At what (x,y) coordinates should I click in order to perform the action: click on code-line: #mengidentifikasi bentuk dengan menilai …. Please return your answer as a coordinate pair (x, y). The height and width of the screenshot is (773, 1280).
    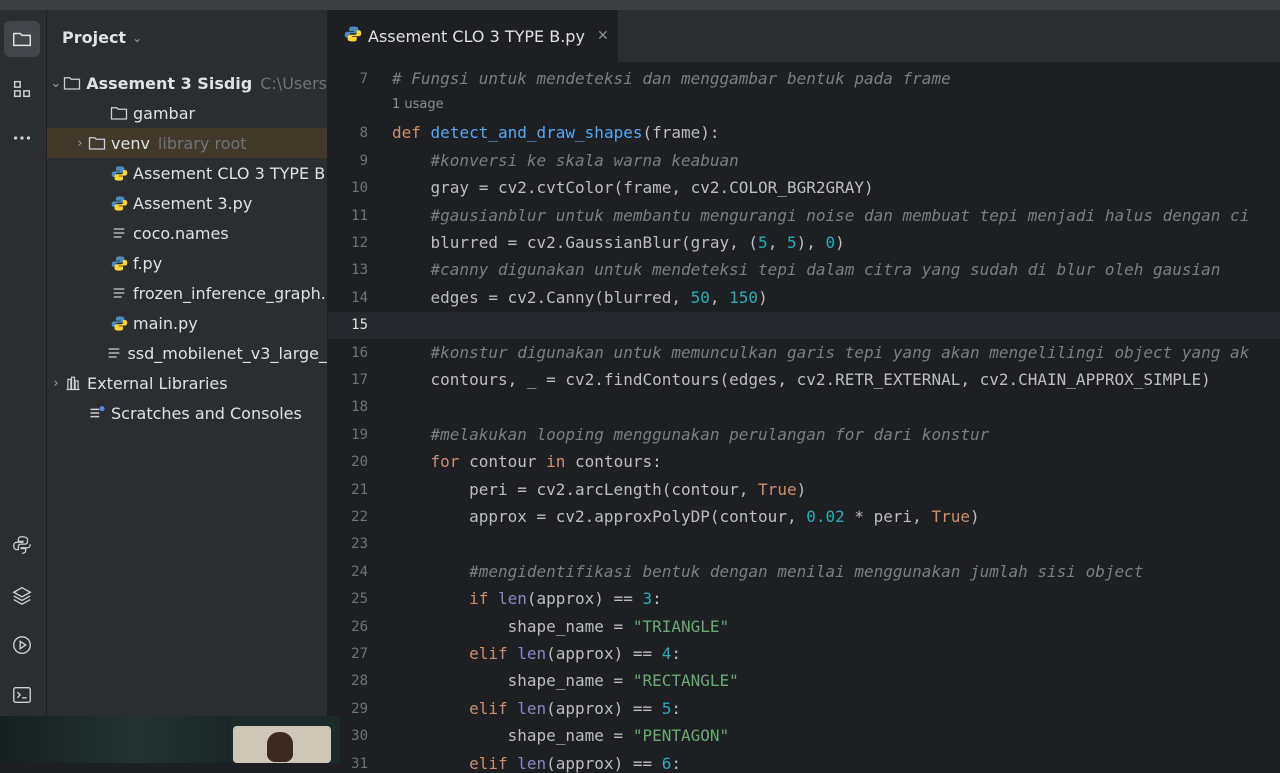
    Looking at the image, I should click on (767, 571).